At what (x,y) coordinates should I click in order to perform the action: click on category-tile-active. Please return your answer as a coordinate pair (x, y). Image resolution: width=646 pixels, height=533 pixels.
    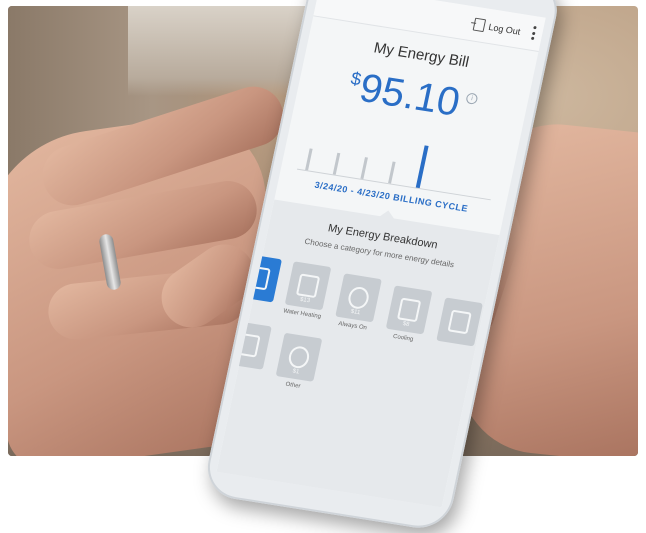
    Looking at the image, I should click on (259, 278).